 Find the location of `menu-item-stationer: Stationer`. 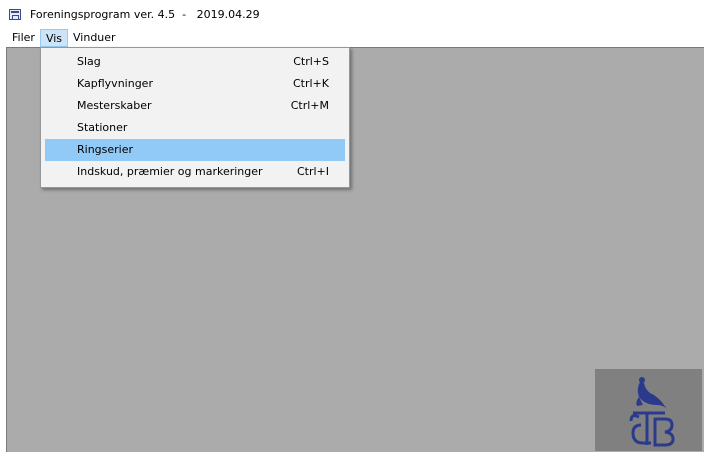

menu-item-stationer: Stationer is located at coordinates (195, 128).